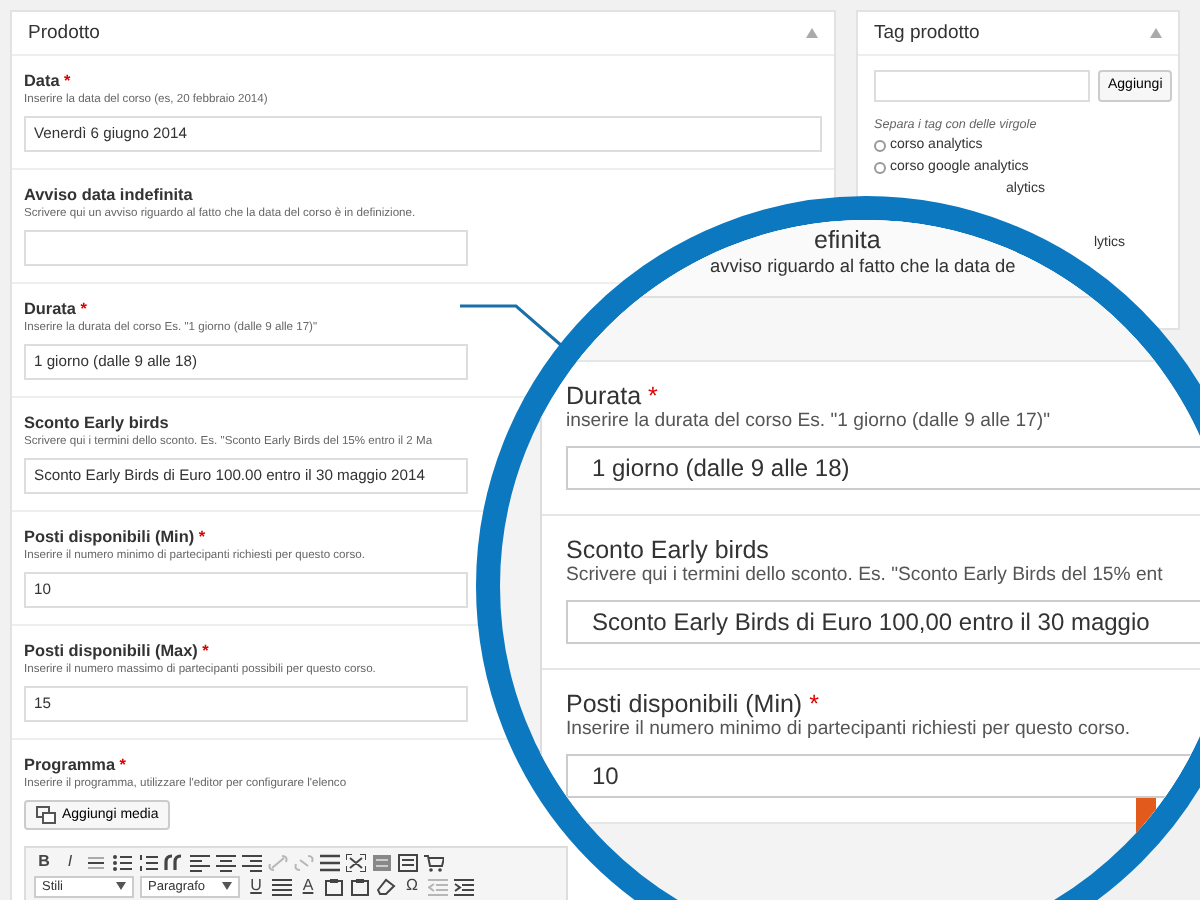  Describe the element at coordinates (282, 886) in the screenshot. I see `justify-icon` at that location.